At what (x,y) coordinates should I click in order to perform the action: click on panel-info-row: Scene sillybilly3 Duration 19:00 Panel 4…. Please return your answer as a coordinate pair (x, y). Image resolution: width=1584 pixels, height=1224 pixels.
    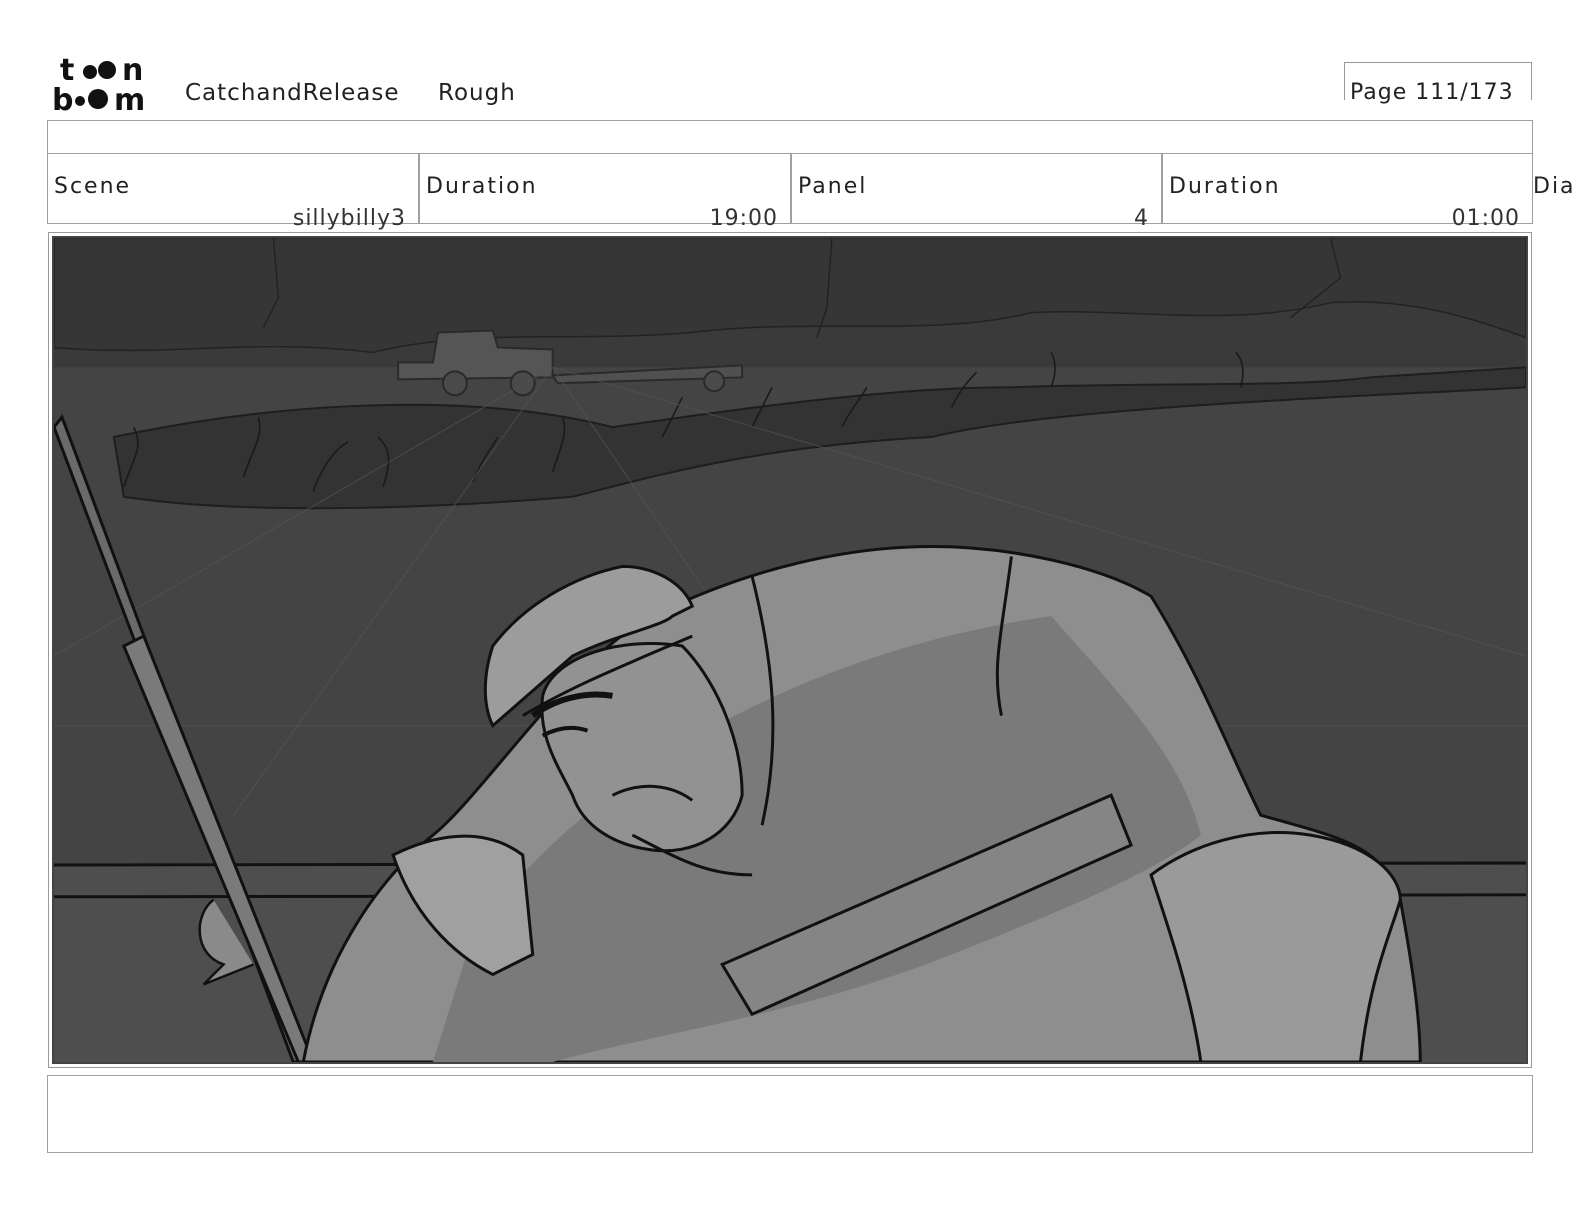
    Looking at the image, I should click on (815, 192).